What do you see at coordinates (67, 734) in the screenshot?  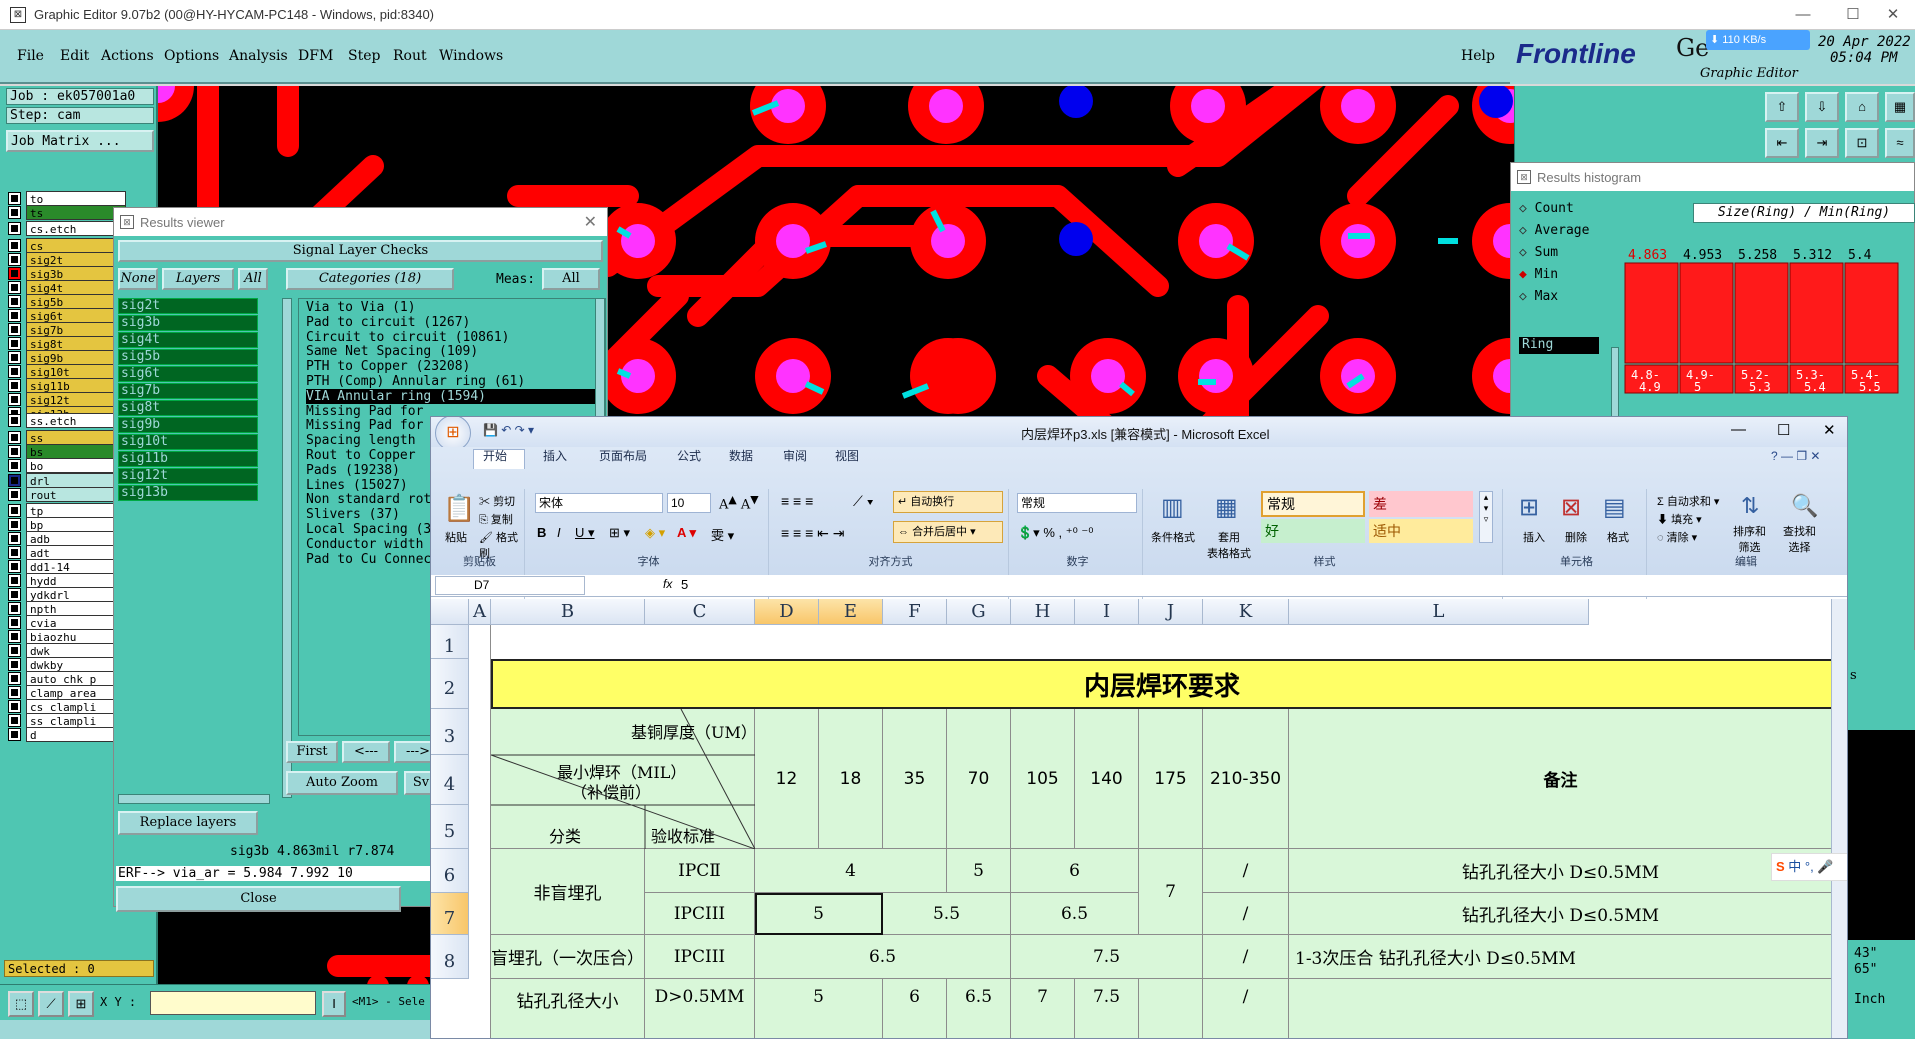 I see `layer-row-d: d` at bounding box center [67, 734].